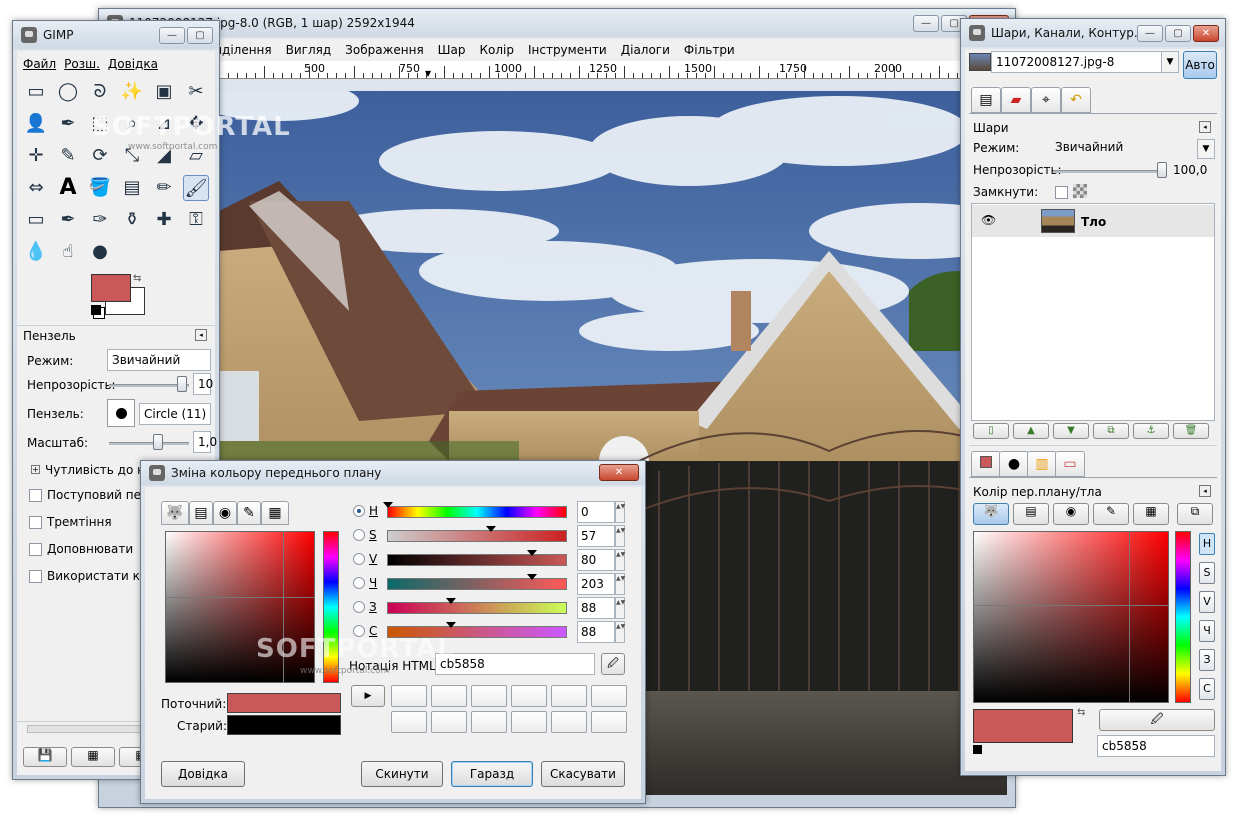  Describe the element at coordinates (393, 473) in the screenshot. I see `color-dialog-titlebar: Зміна кольору переднього плану ✕` at that location.